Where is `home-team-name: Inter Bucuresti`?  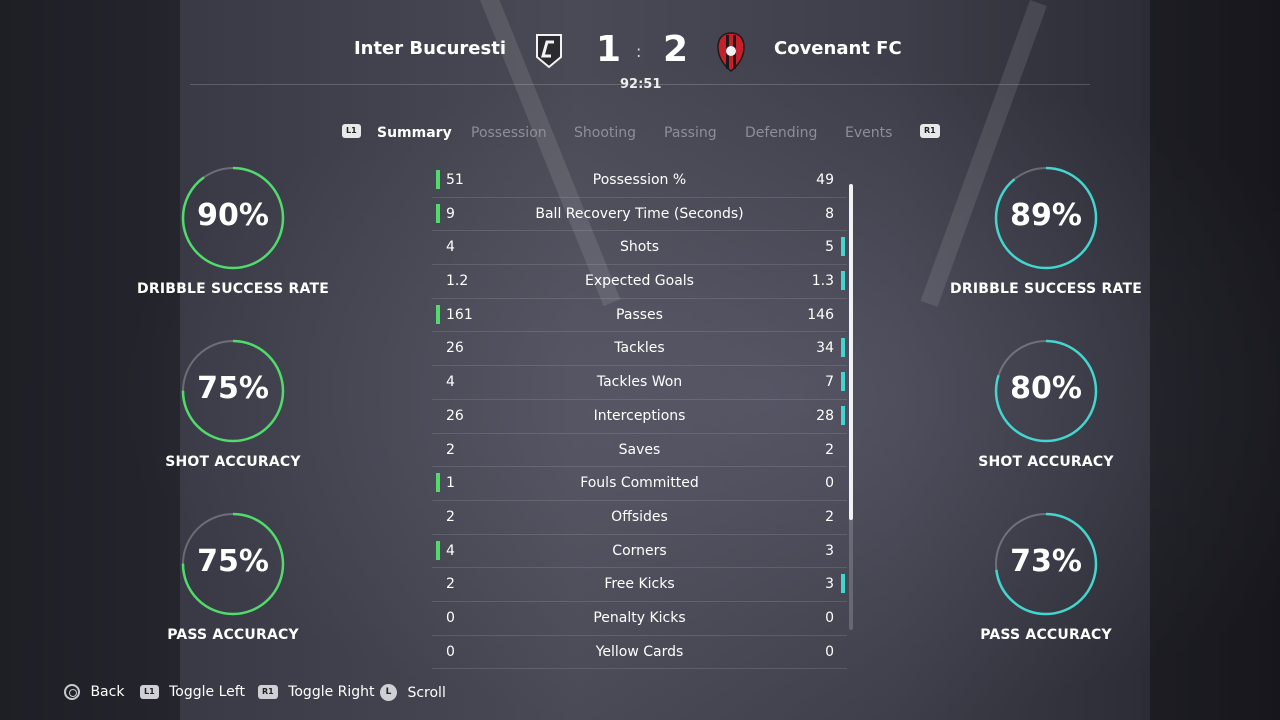
home-team-name: Inter Bucuresti is located at coordinates (429, 48).